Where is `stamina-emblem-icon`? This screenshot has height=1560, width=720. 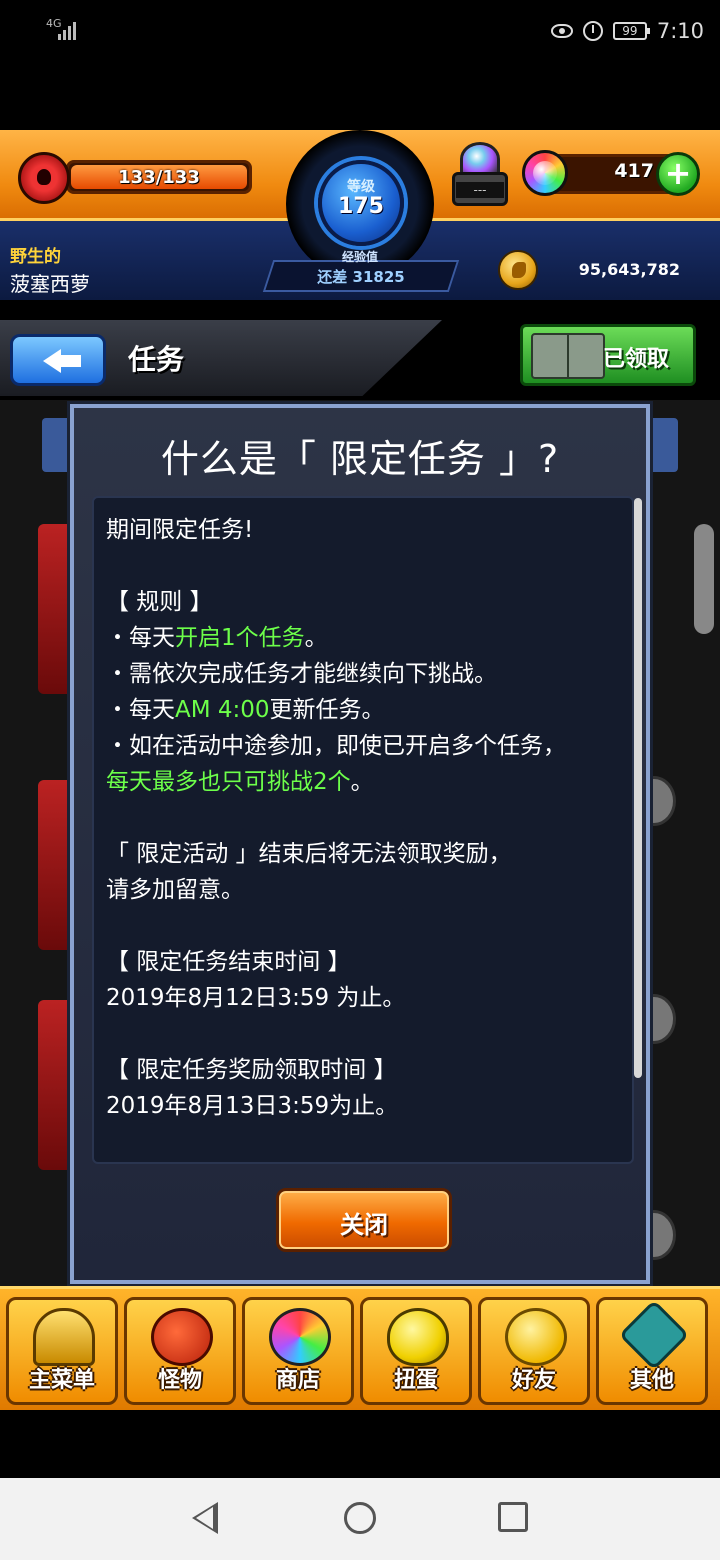
stamina-emblem-icon is located at coordinates (44, 178).